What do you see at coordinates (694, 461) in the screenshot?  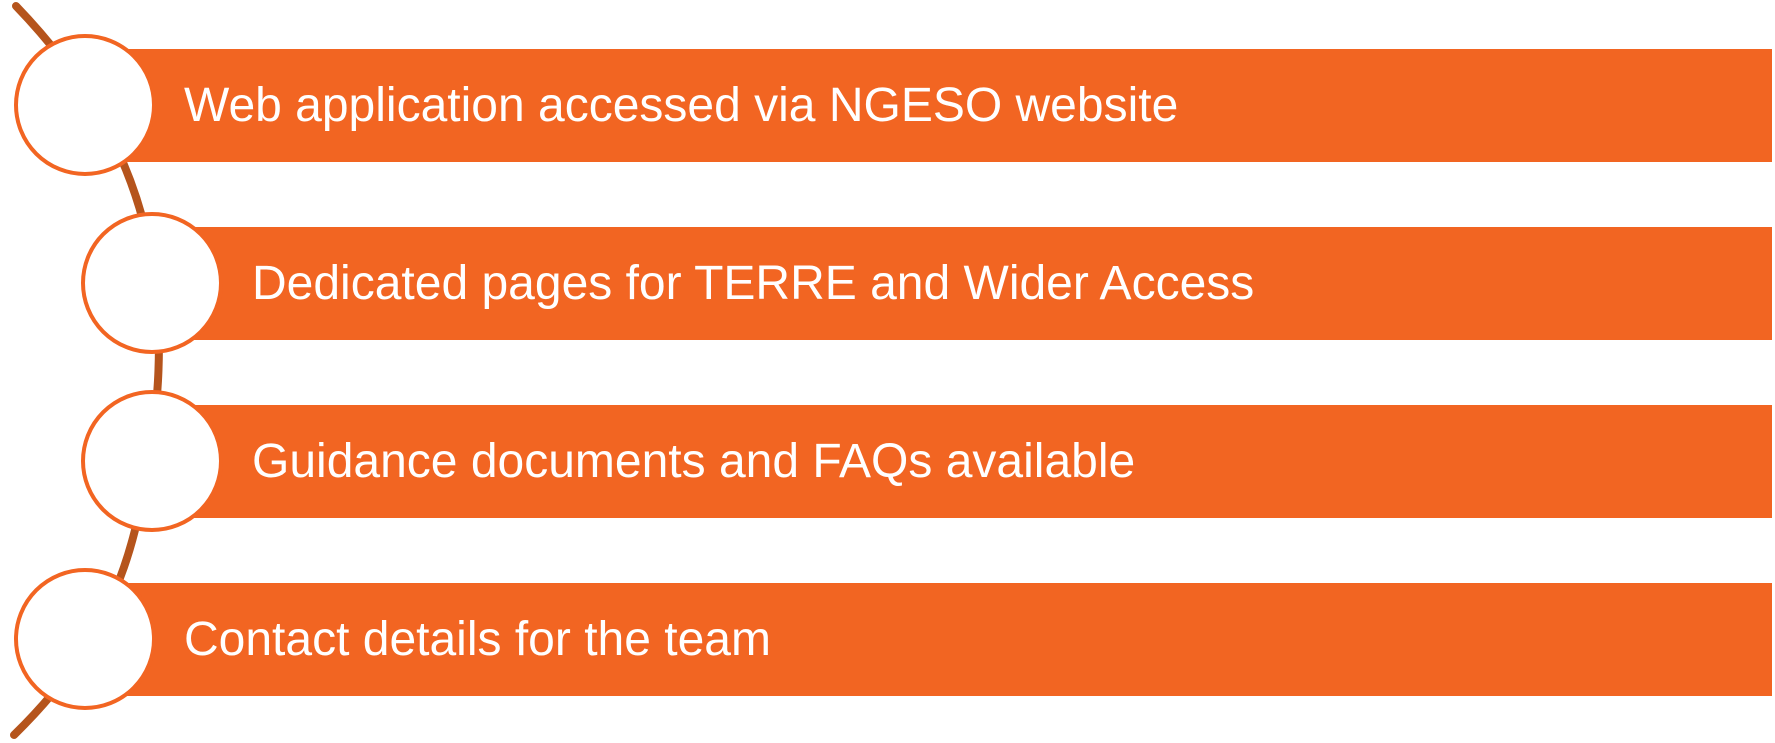 I see `list-item-label-3: Guidance documents and FAQs available` at bounding box center [694, 461].